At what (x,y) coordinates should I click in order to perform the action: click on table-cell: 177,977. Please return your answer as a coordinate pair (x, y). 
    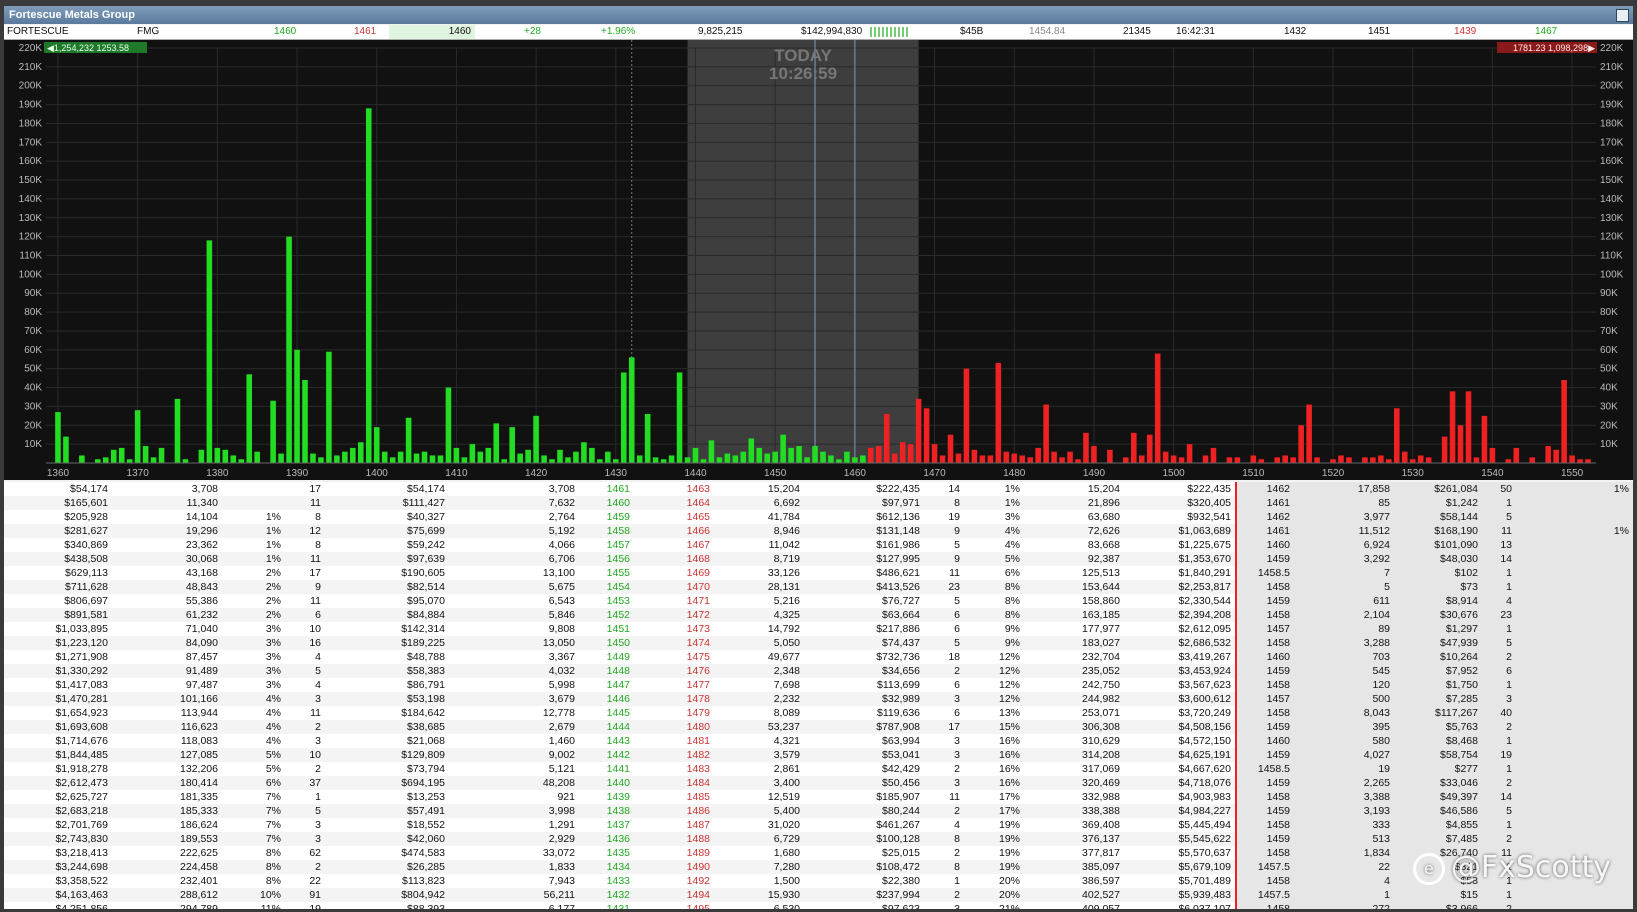
    Looking at the image, I should click on (1074, 629).